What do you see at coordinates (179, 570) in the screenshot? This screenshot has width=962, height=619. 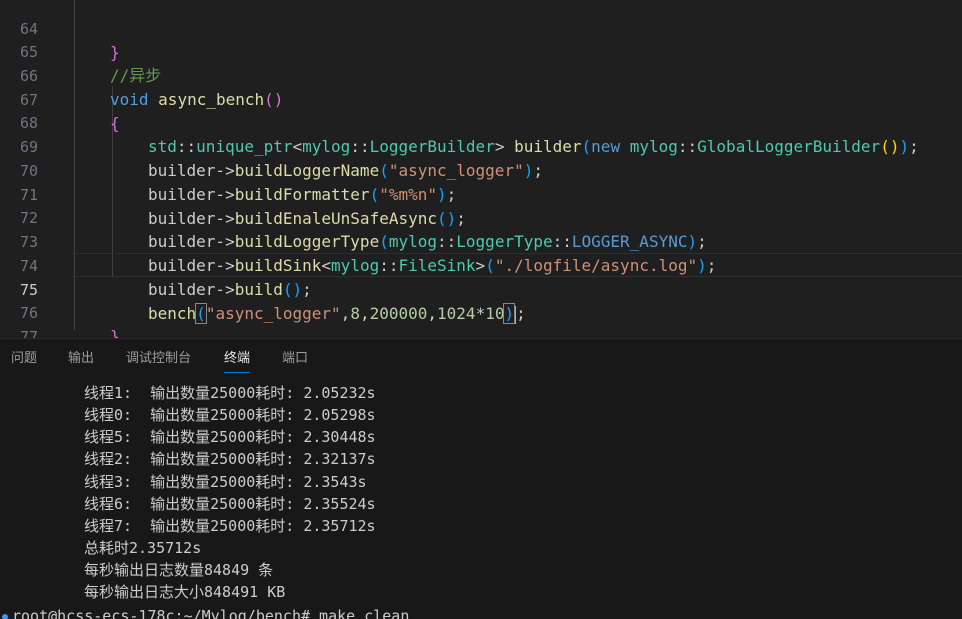 I see `terminal-line: 每秒输出日志数量84849 条` at bounding box center [179, 570].